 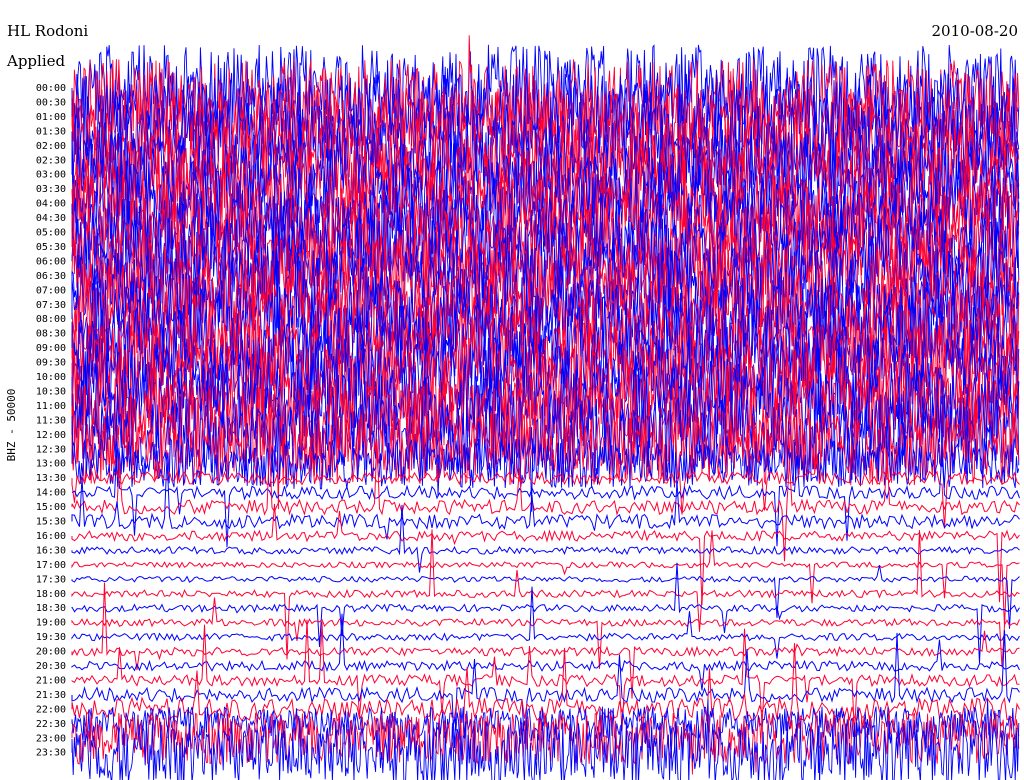 What do you see at coordinates (51, 435) in the screenshot?
I see `row-time-label: 12:00` at bounding box center [51, 435].